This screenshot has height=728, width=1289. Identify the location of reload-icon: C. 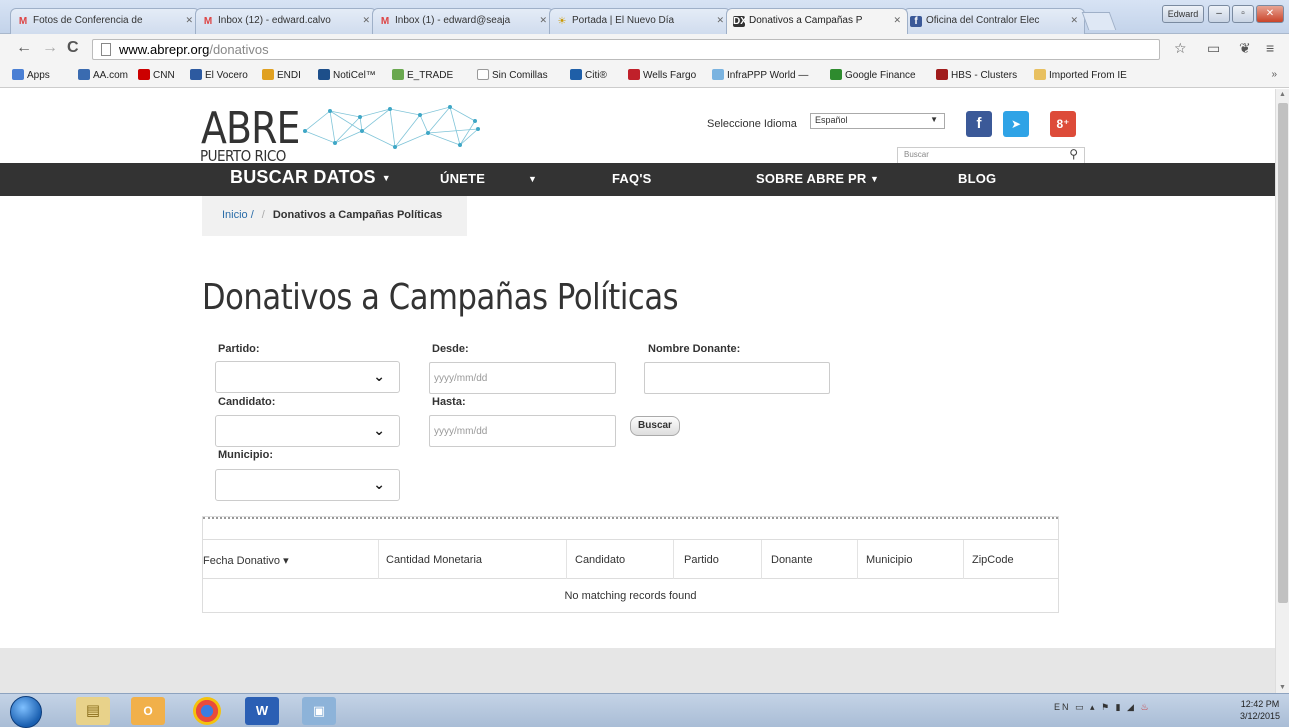
(73, 48).